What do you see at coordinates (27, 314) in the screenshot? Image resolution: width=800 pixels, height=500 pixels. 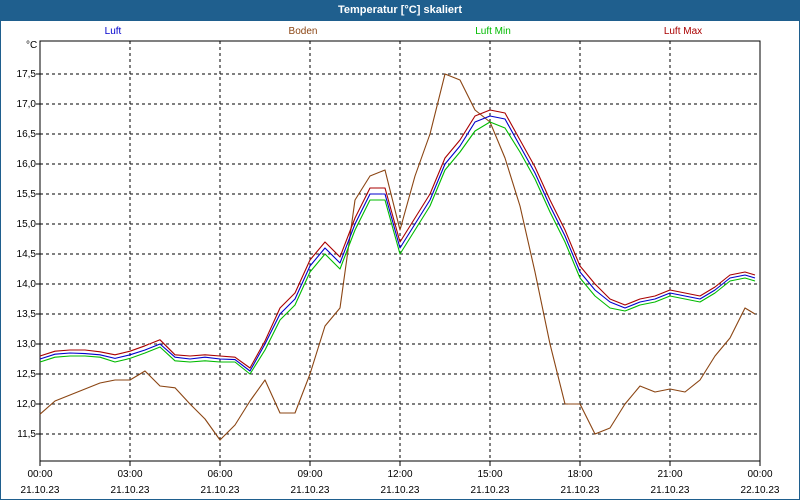 I see `y-tick-label: 13,5` at bounding box center [27, 314].